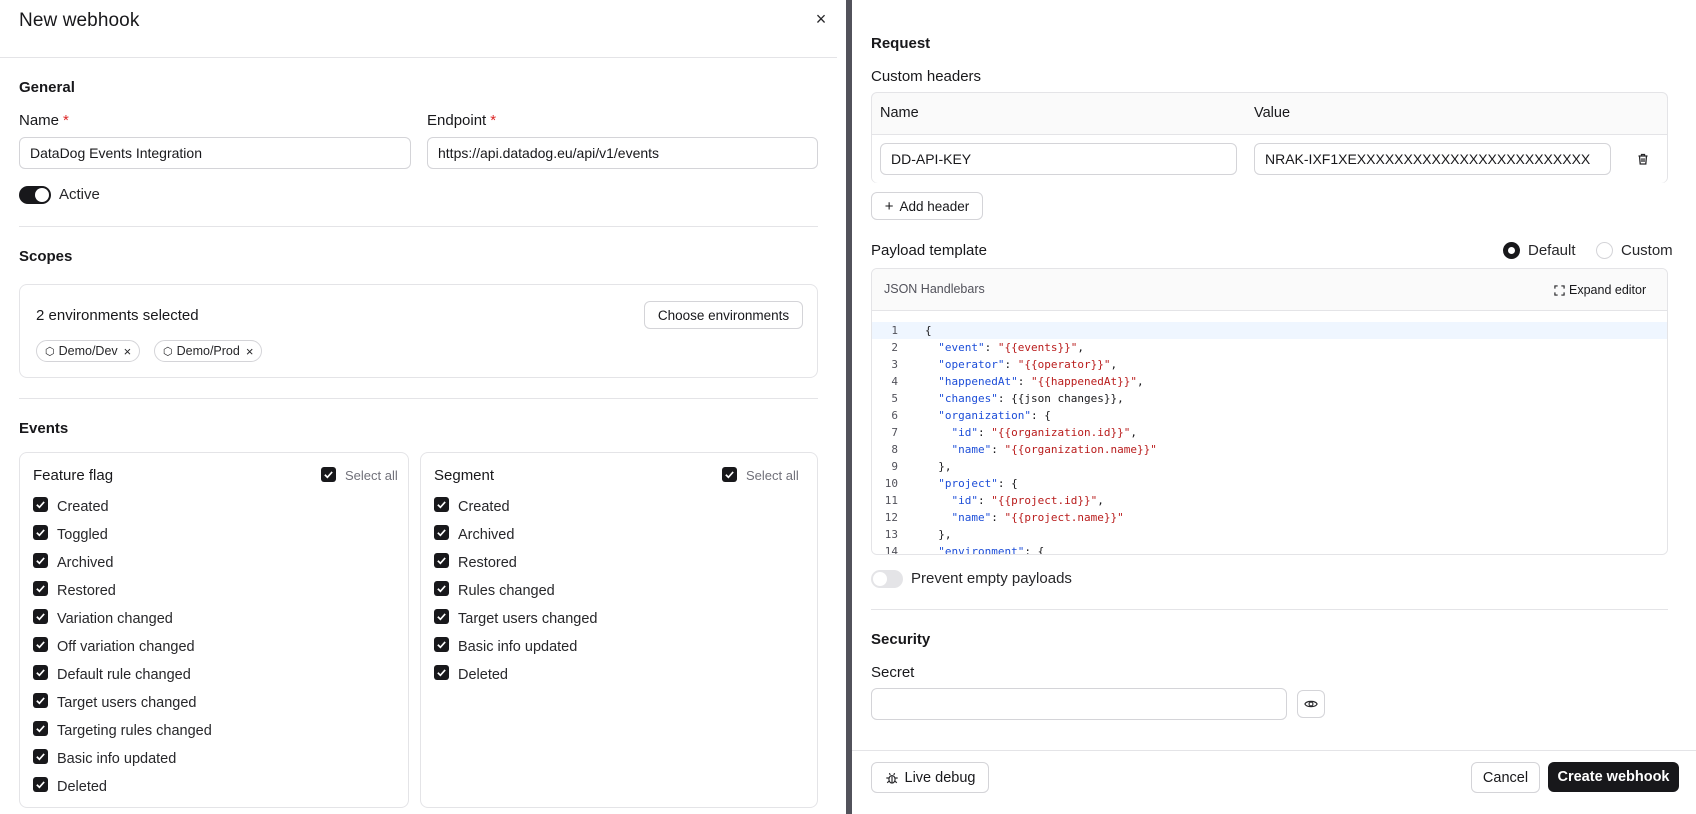  Describe the element at coordinates (1269, 290) in the screenshot. I see `editor-toolbar: JSON Handlebars Expand editor` at that location.